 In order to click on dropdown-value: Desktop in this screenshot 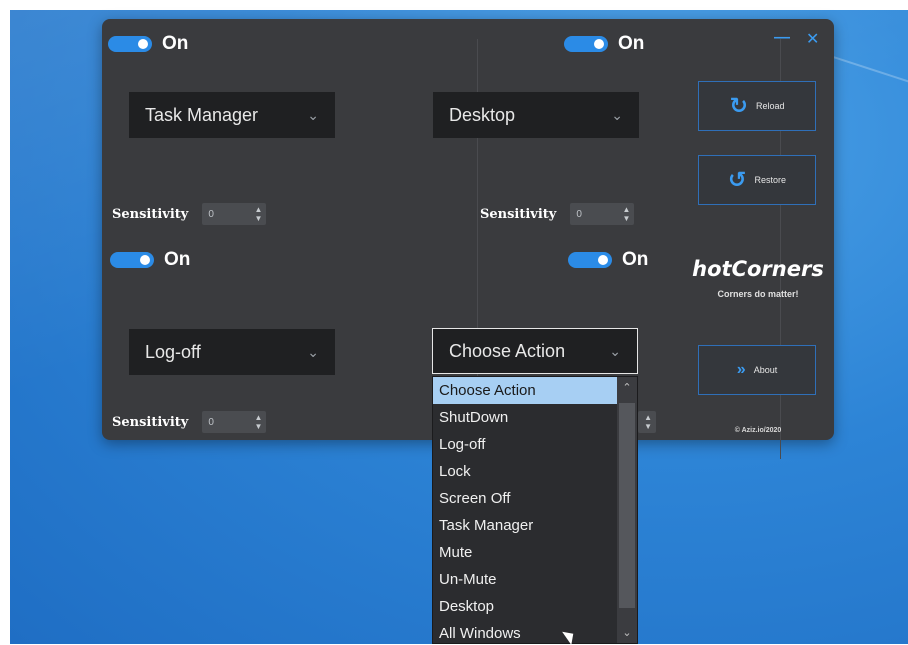, I will do `click(482, 114)`.